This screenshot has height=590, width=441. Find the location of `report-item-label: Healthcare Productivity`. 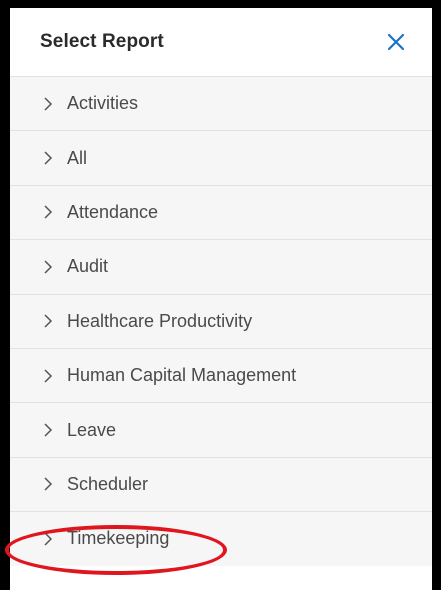

report-item-label: Healthcare Productivity is located at coordinates (160, 320).